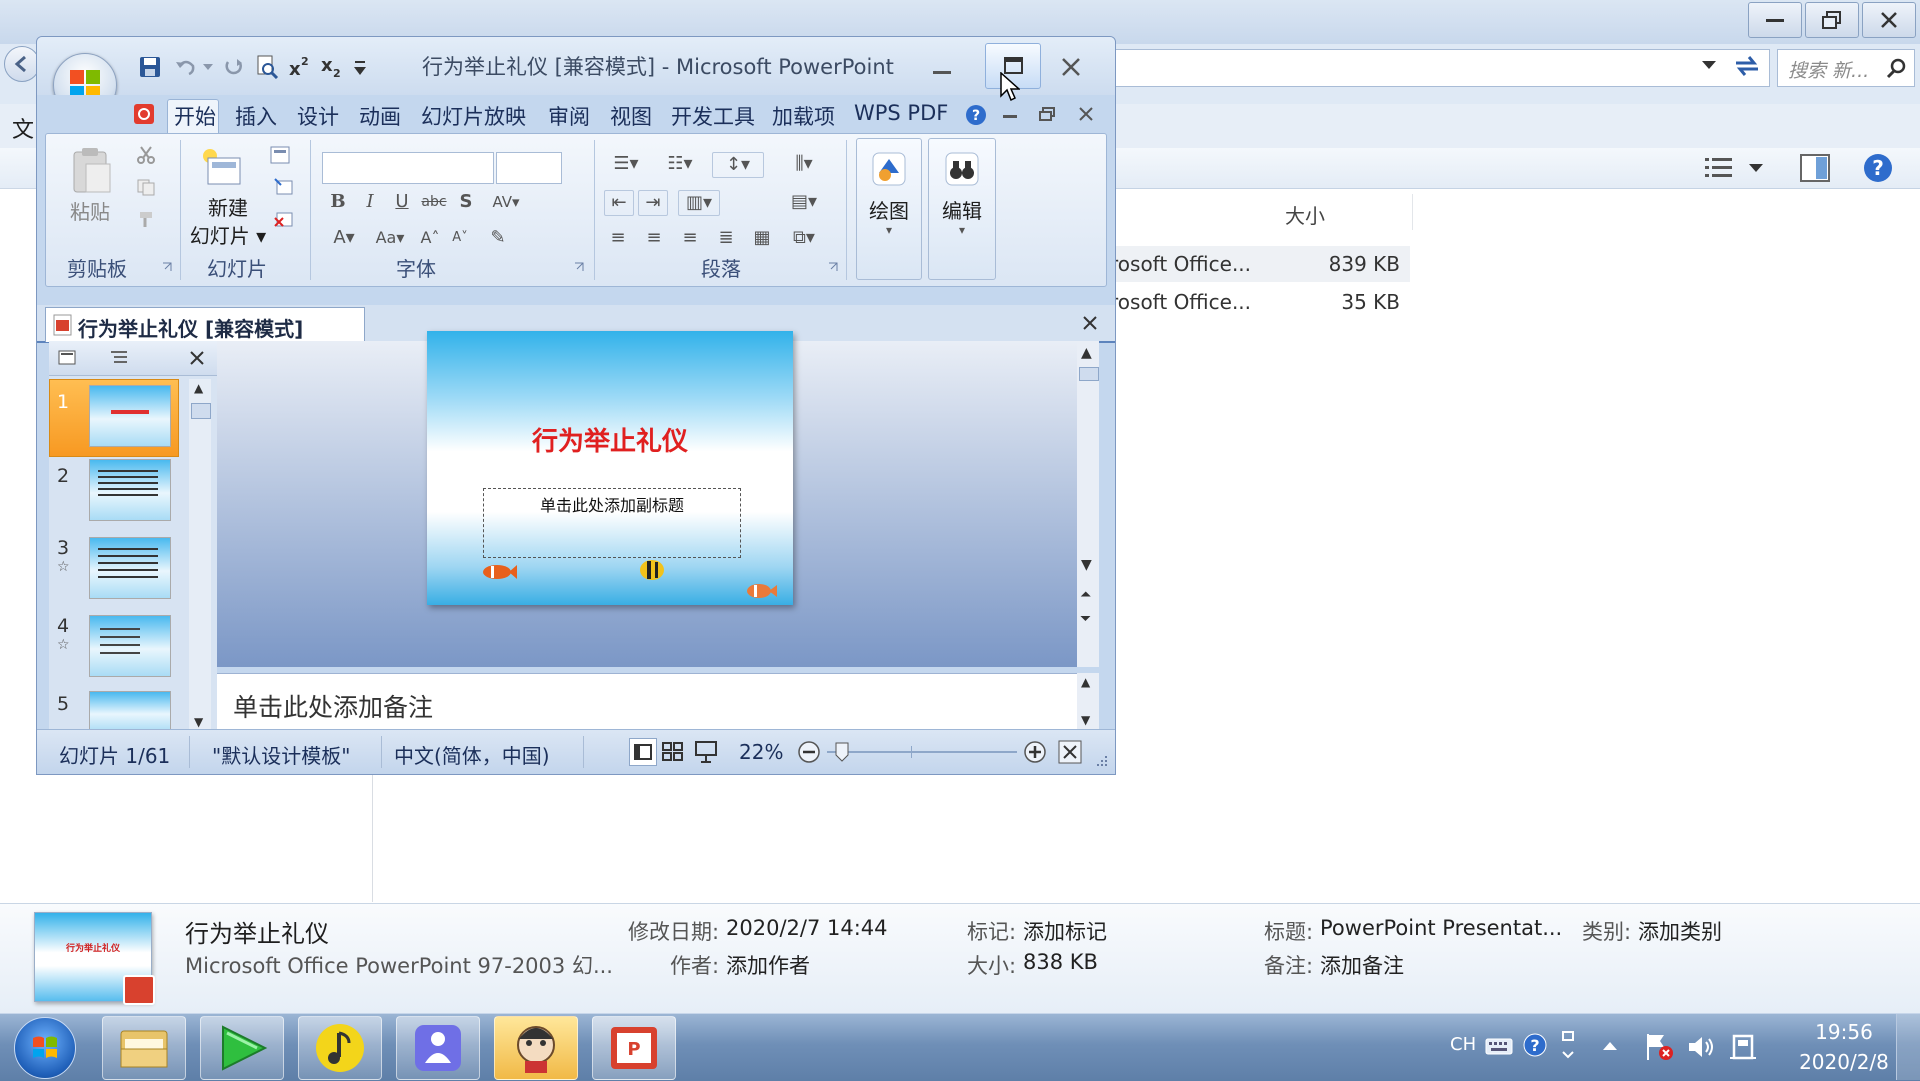 Image resolution: width=1920 pixels, height=1081 pixels. I want to click on tab-developer: 开发工具, so click(713, 116).